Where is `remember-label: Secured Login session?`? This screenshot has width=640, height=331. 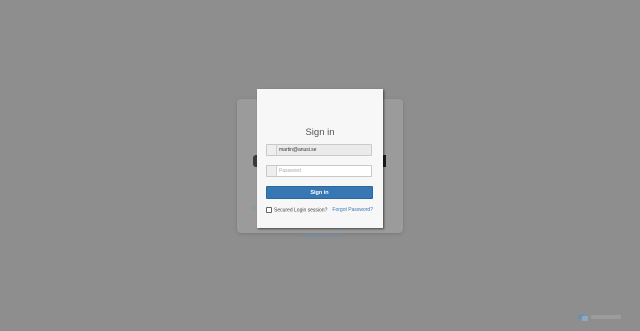 remember-label: Secured Login session? is located at coordinates (301, 210).